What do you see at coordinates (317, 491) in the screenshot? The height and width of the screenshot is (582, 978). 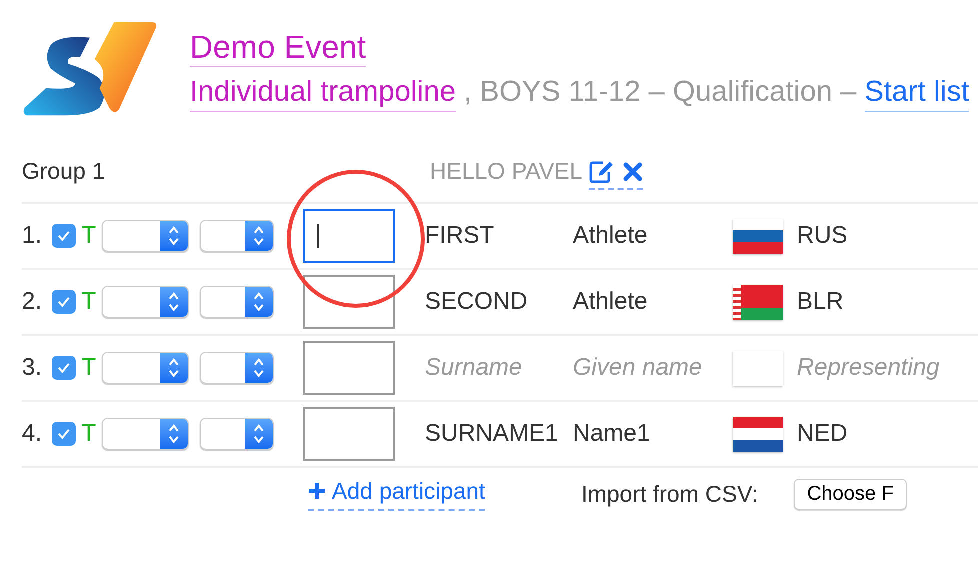 I see `plus-icon` at bounding box center [317, 491].